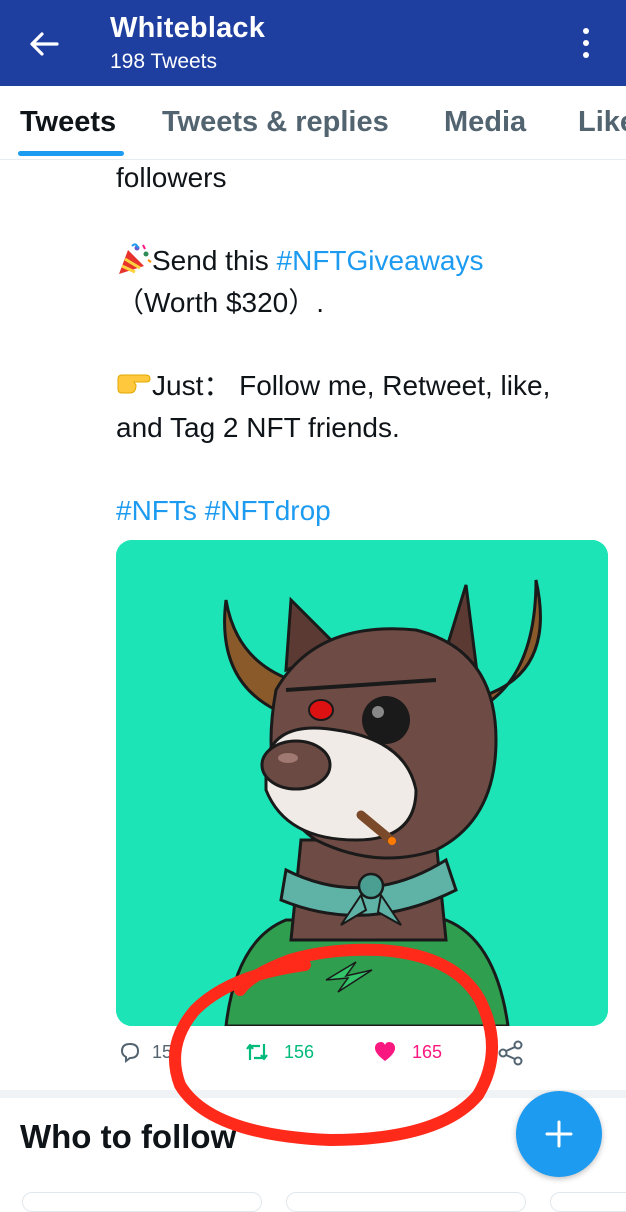 The image size is (626, 1212). Describe the element at coordinates (71, 153) in the screenshot. I see `active-tab-indicator` at that location.